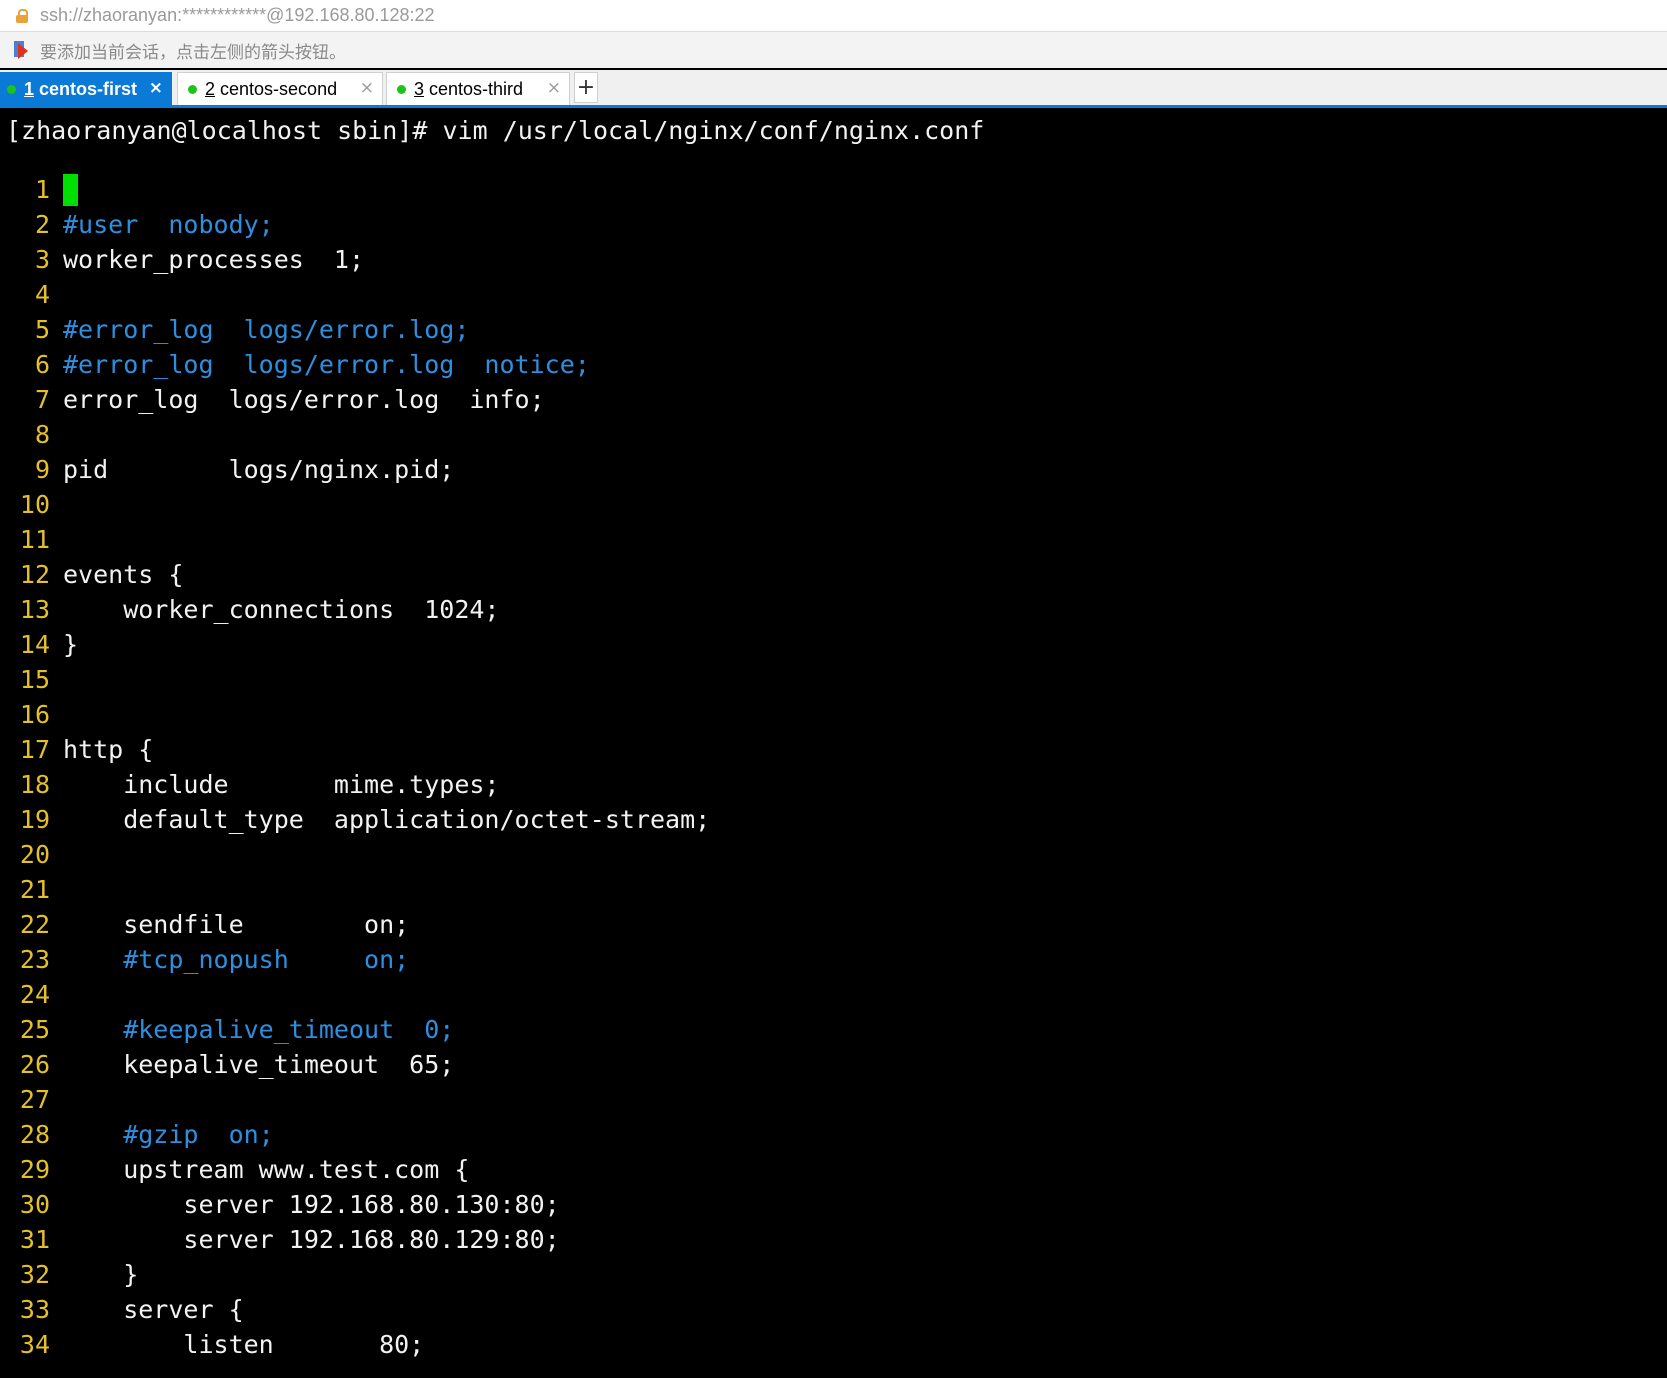 This screenshot has height=1378, width=1667. I want to click on line-number: 32, so click(34, 1274).